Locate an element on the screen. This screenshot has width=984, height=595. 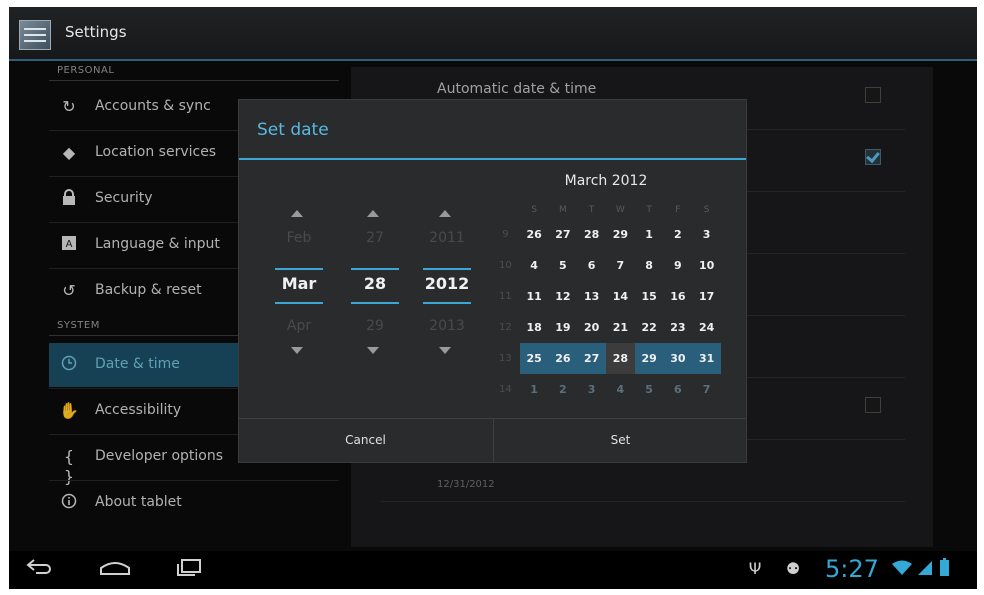
calendar-month-label: March 2012 is located at coordinates (606, 181).